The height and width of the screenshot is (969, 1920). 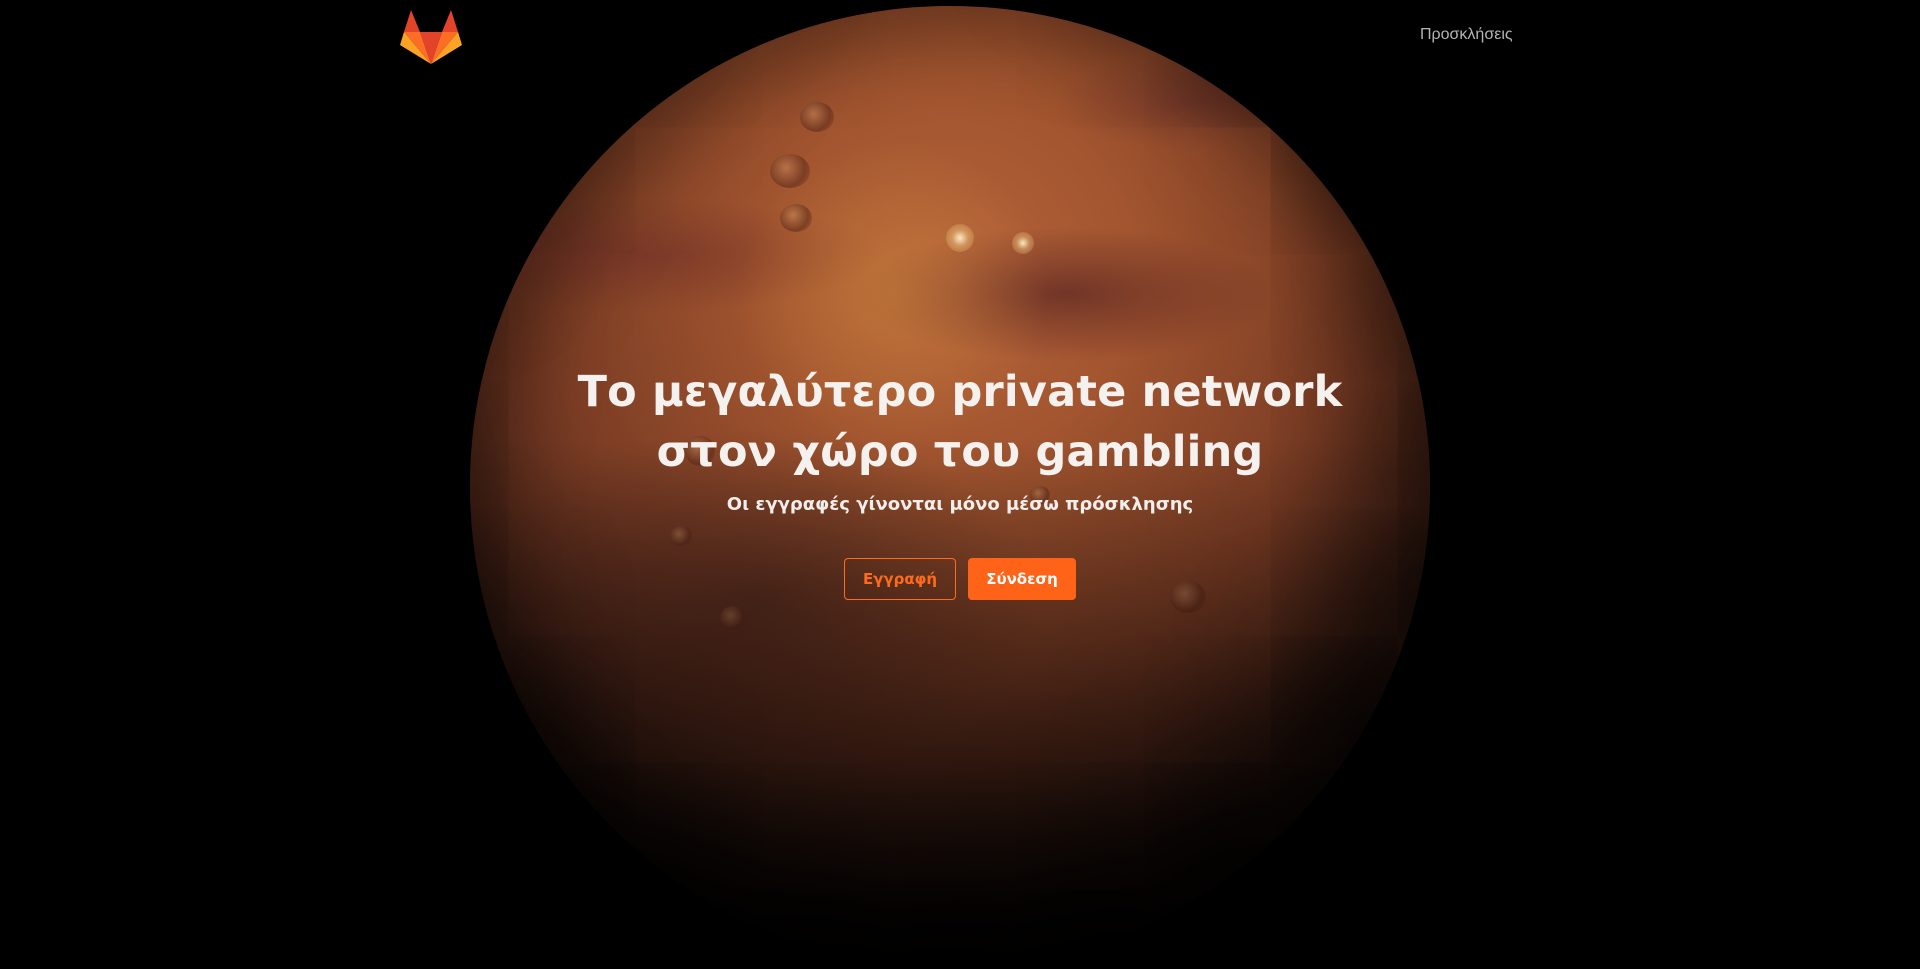 I want to click on hero-actions: Εγγραφή Σύνδεση, so click(x=960, y=579).